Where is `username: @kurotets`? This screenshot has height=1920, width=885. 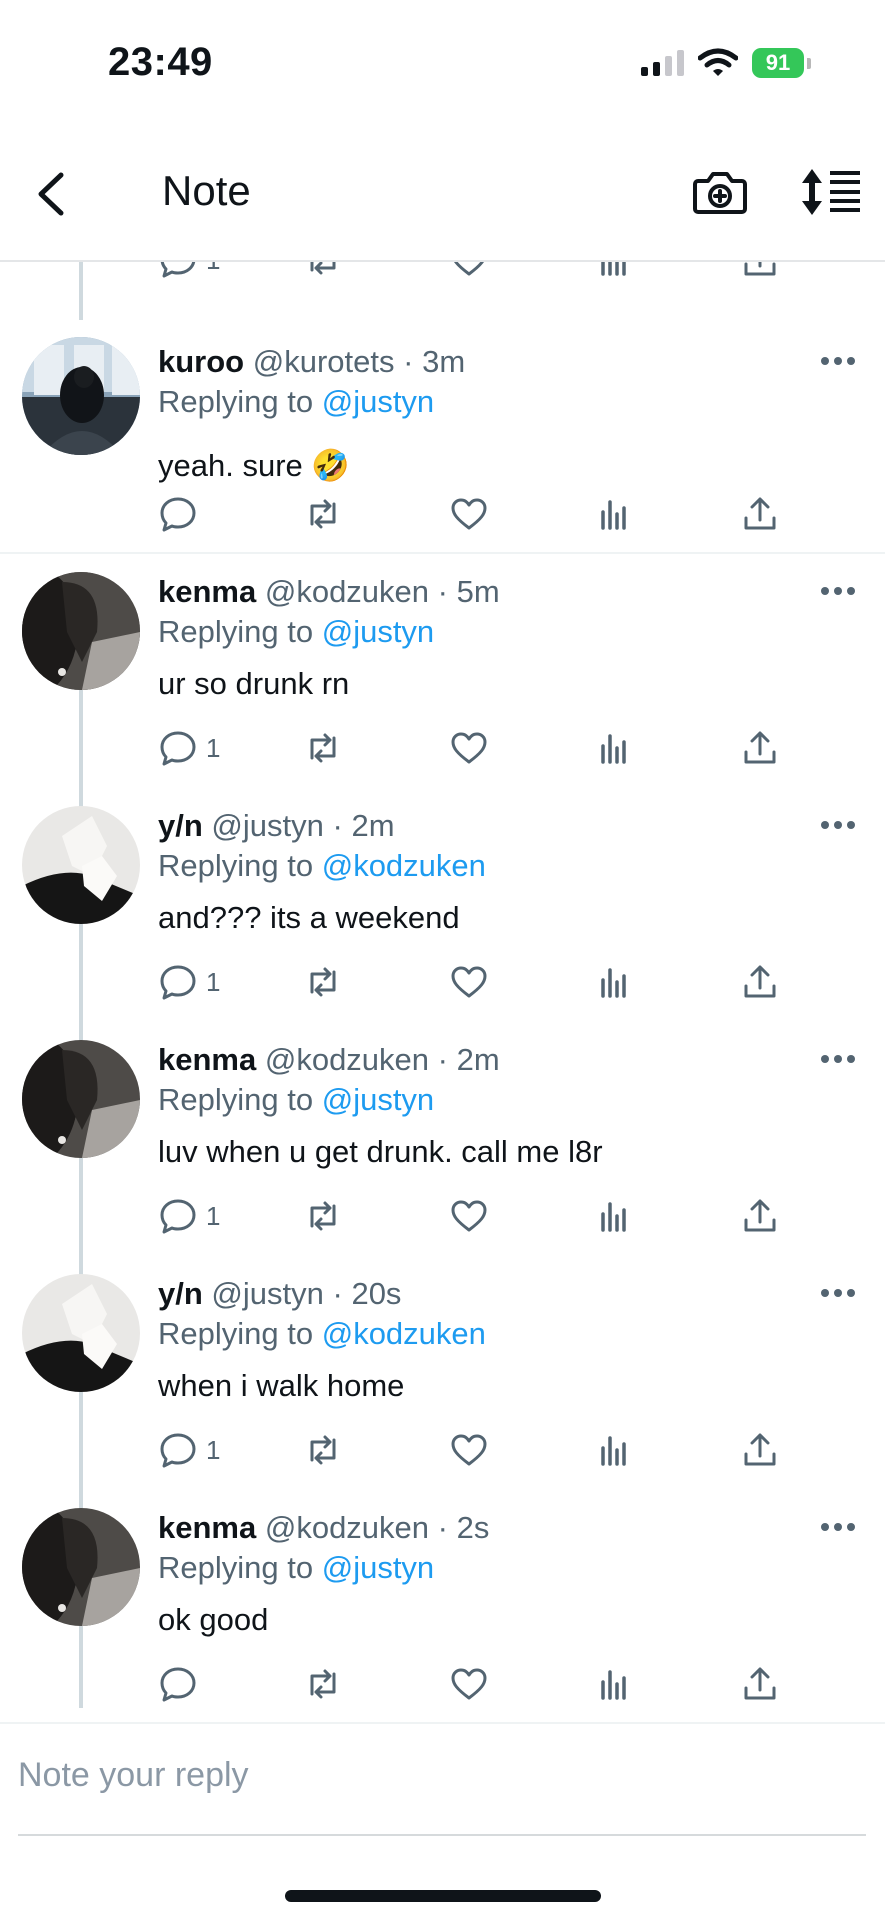
username: @kurotets is located at coordinates (324, 361).